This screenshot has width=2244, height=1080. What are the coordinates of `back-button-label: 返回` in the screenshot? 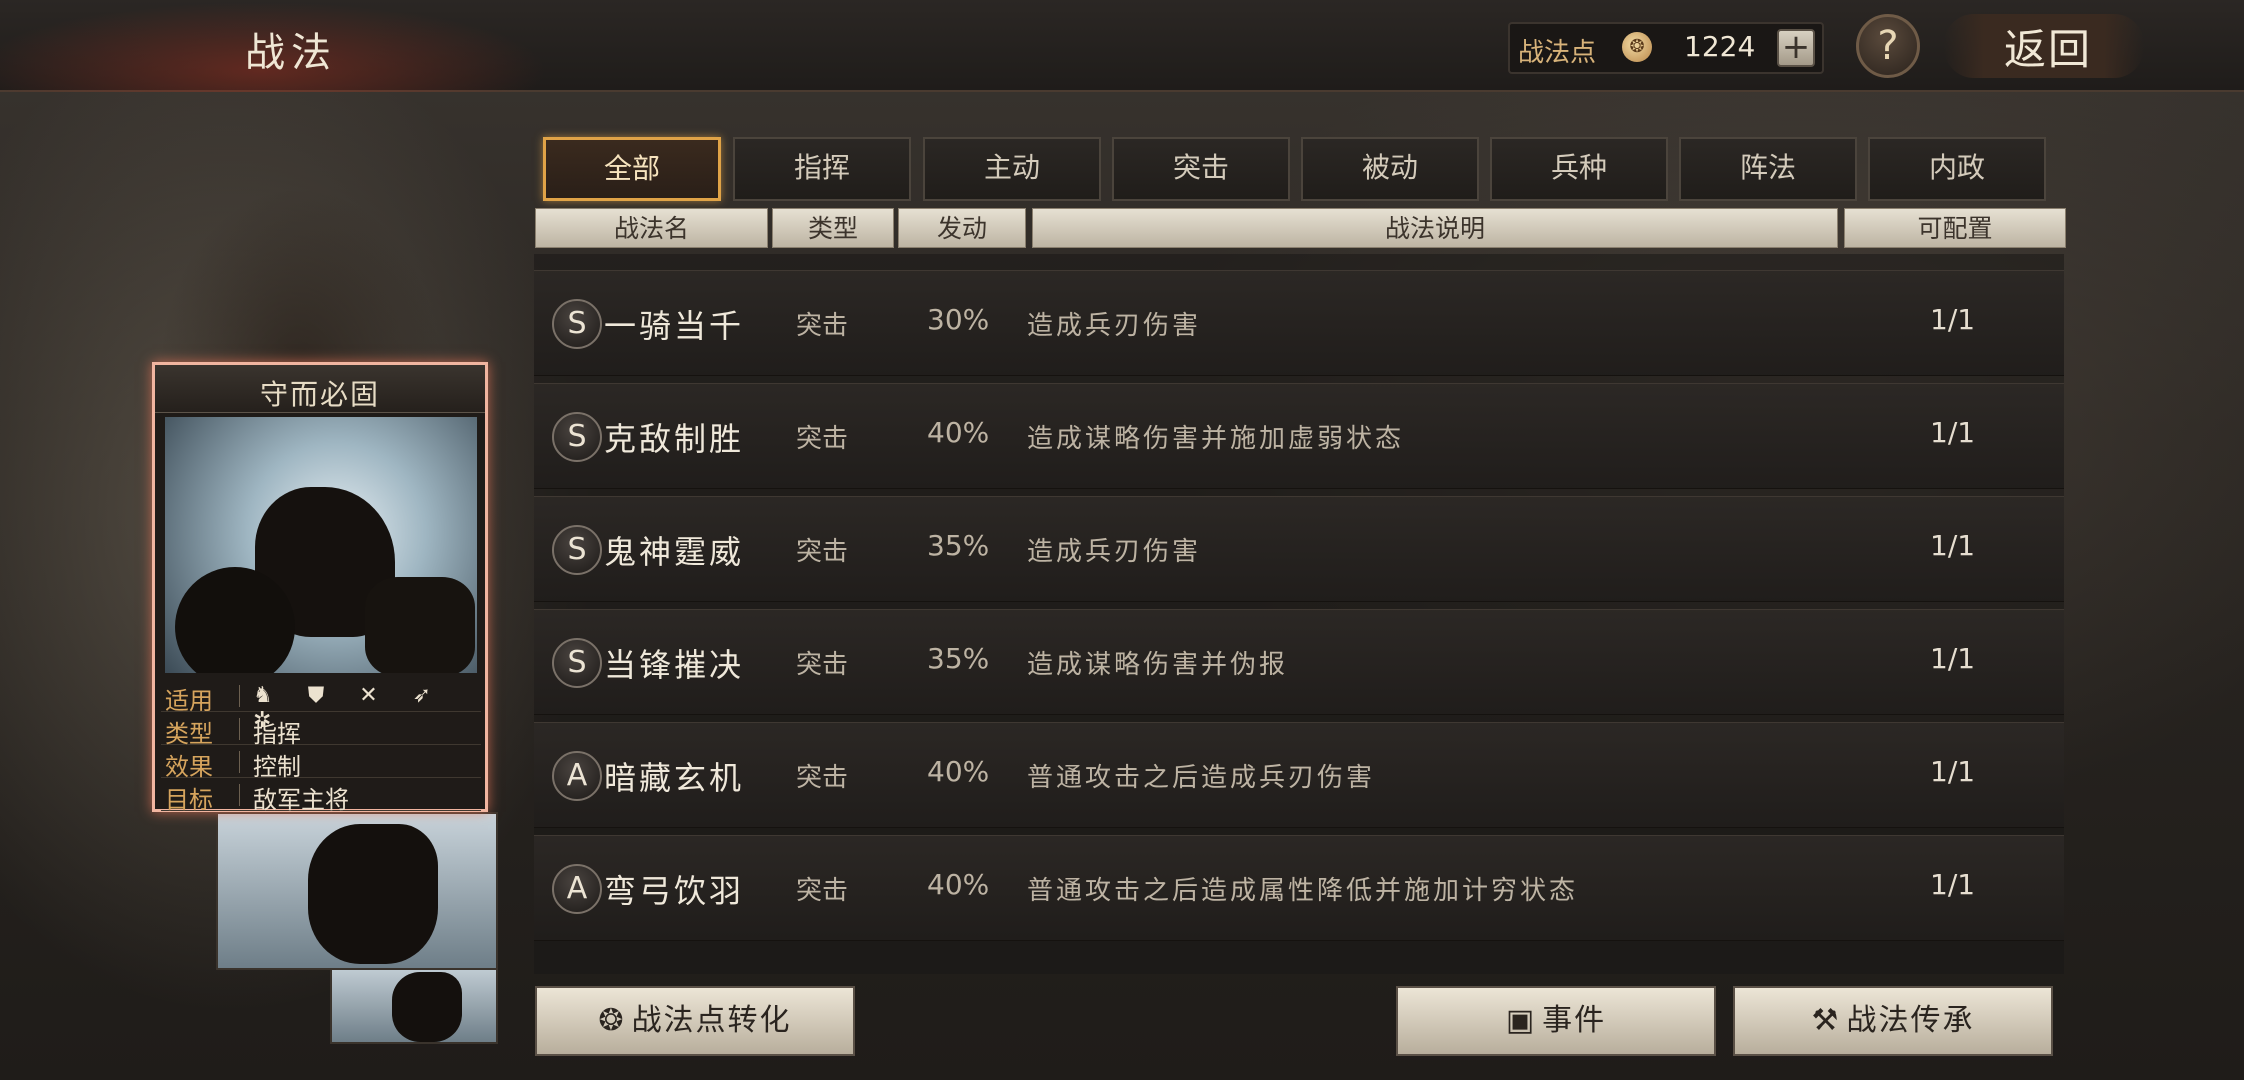 It's located at (2048, 46).